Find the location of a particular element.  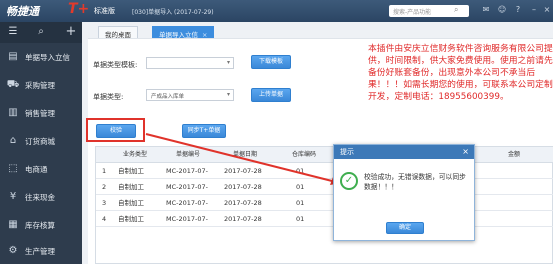

row-number: 1 is located at coordinates (104, 171).